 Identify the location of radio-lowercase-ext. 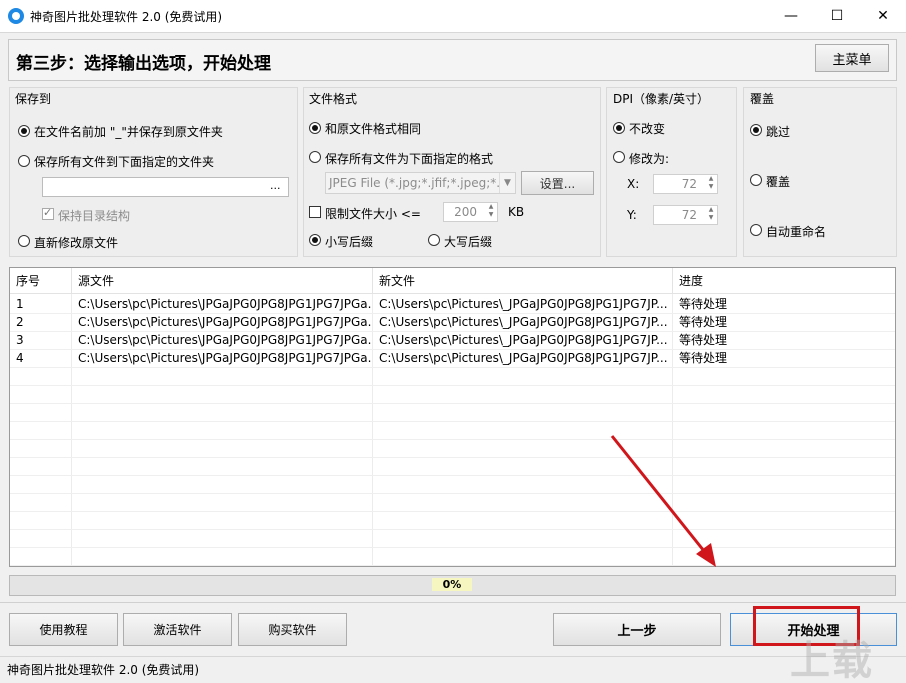
(315, 240).